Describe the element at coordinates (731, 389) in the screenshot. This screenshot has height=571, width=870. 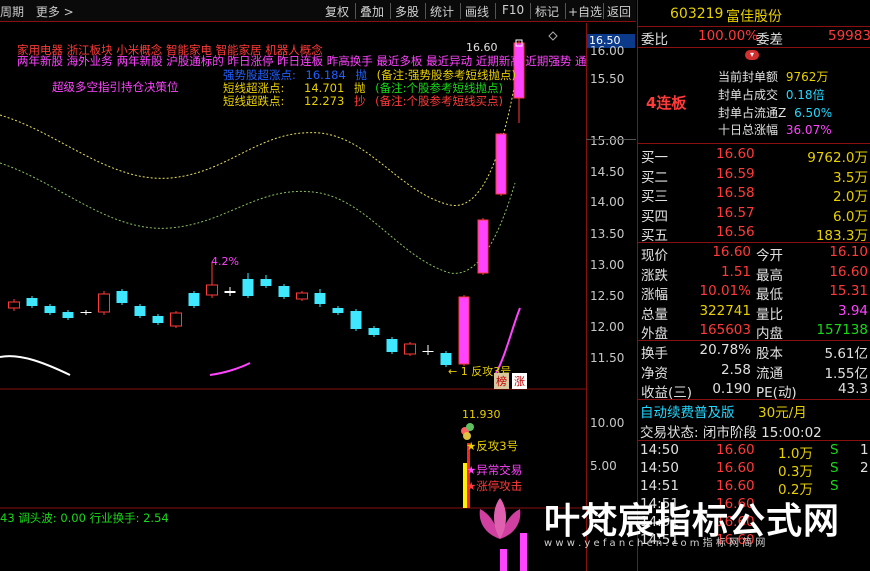
I see `fund-value: 0.190` at that location.